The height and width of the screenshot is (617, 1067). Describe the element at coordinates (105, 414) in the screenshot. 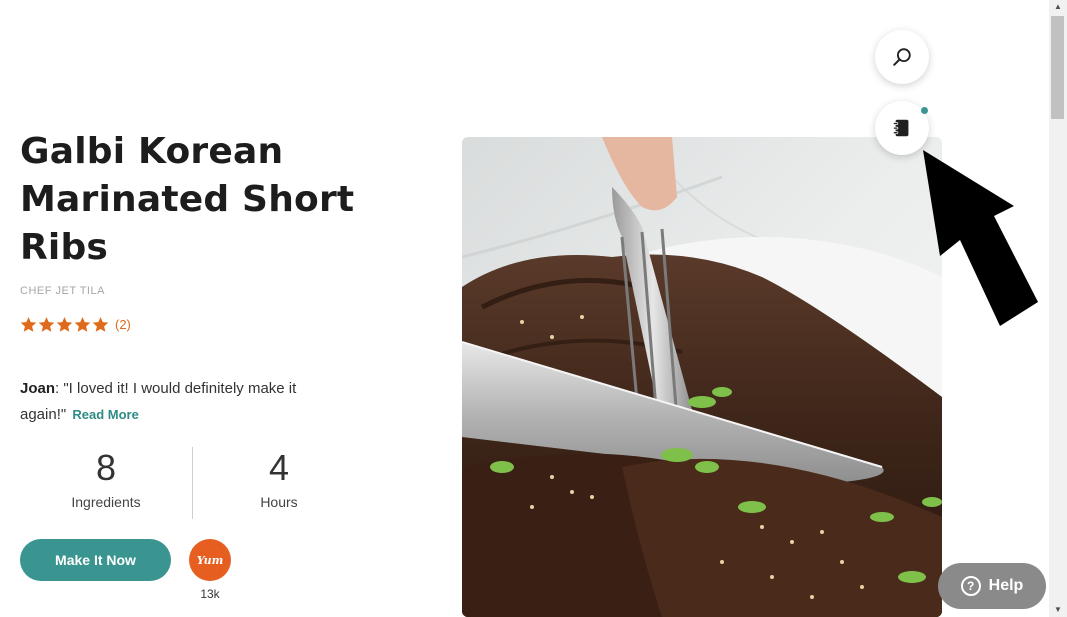

I see `read-more-link: Read More` at that location.